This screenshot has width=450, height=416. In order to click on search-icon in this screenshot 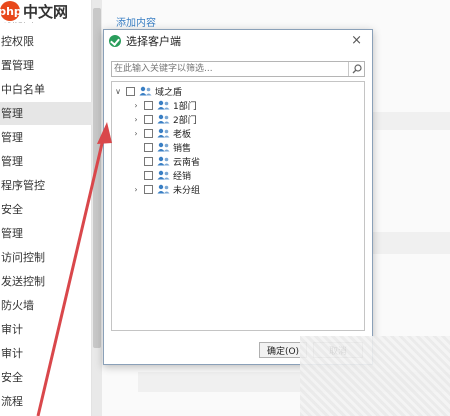, I will do `click(356, 69)`.